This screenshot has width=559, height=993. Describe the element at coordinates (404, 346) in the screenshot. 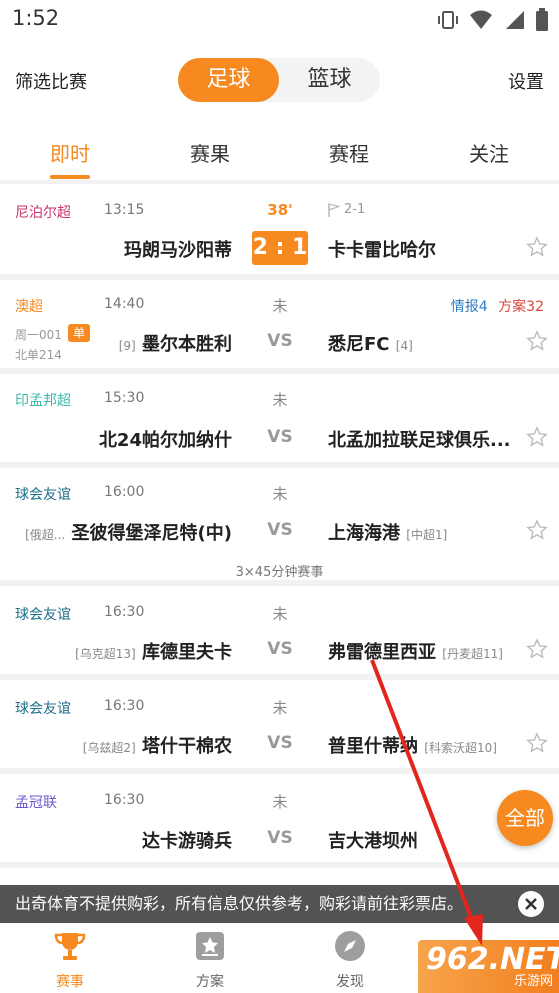

I see `away-rank: [4]` at that location.